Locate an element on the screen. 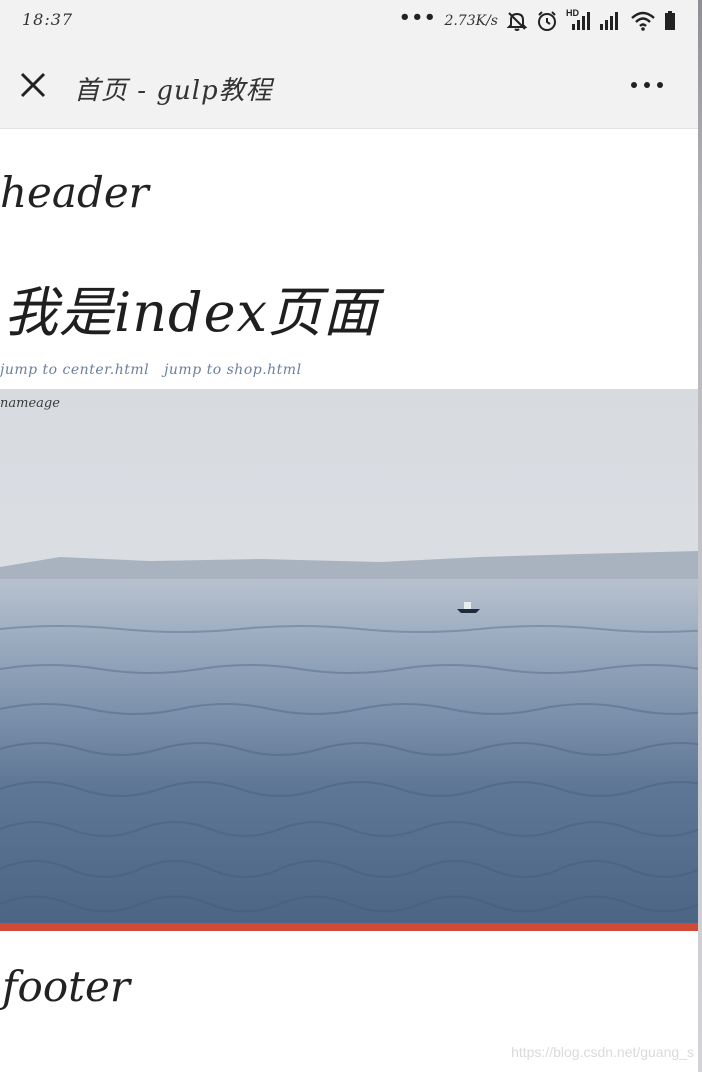 The height and width of the screenshot is (1072, 702). page-heading: 我是index页面 is located at coordinates (191, 312).